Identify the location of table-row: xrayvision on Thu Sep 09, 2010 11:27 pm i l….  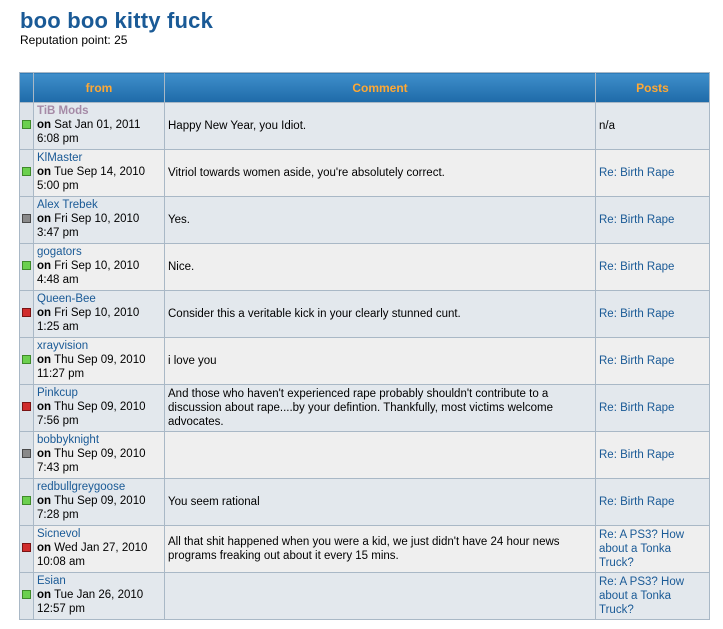
(364, 361).